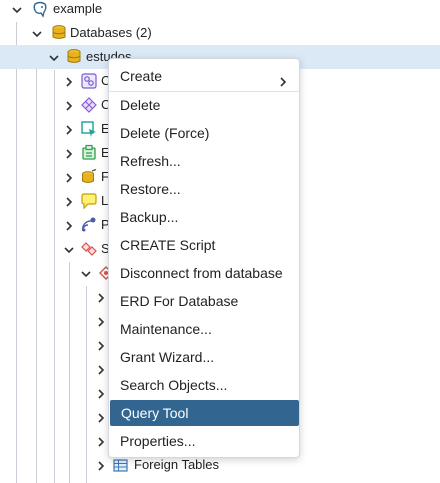 This screenshot has height=483, width=440. I want to click on menu-item-create-script: CREATE Script, so click(204, 245).